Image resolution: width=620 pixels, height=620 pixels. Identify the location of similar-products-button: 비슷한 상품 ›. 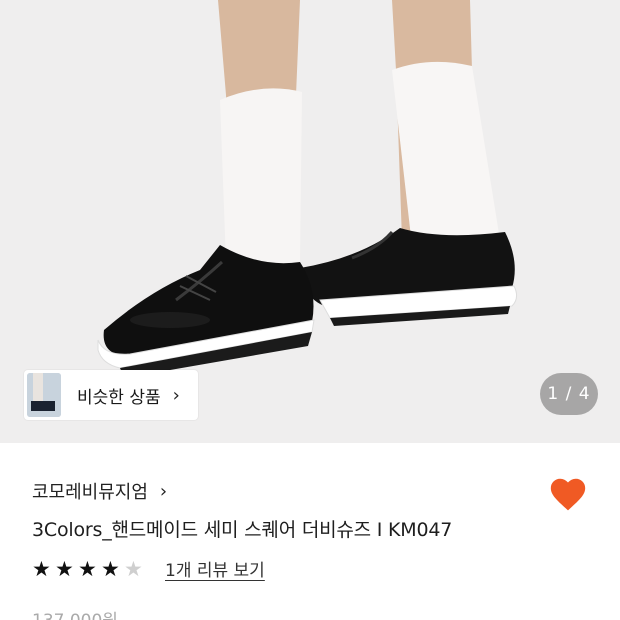
(111, 395).